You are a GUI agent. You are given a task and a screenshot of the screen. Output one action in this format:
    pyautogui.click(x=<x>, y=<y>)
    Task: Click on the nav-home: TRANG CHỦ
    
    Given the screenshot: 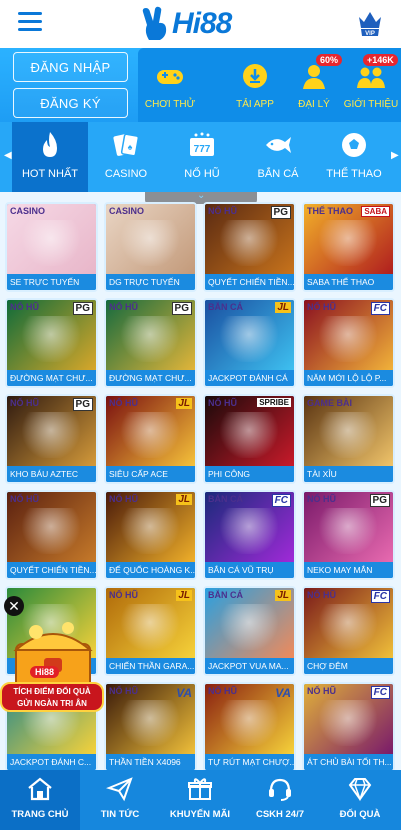 What is the action you would take?
    pyautogui.click(x=40, y=800)
    